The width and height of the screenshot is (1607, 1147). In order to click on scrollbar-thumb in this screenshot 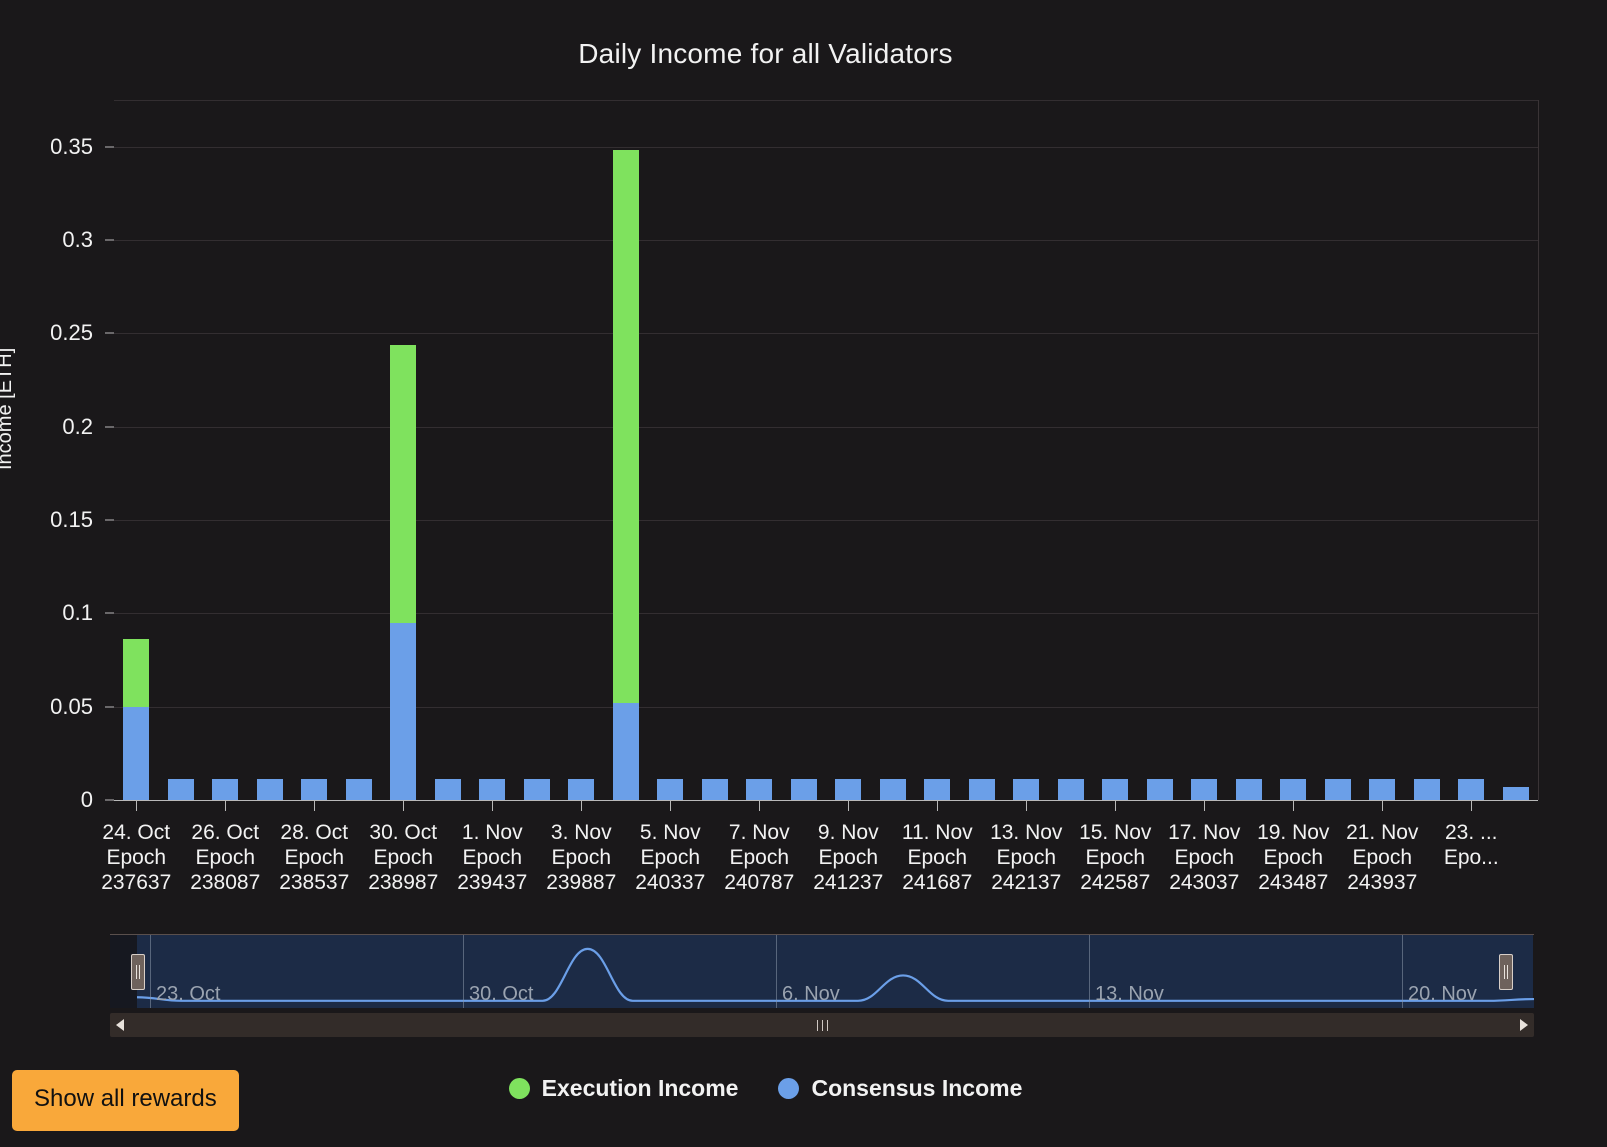, I will do `click(822, 1025)`.